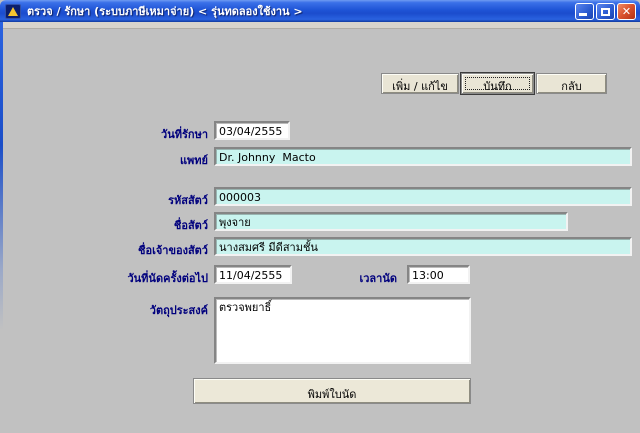 This screenshot has height=433, width=640. What do you see at coordinates (423, 196) in the screenshot?
I see `animal-code-input` at bounding box center [423, 196].